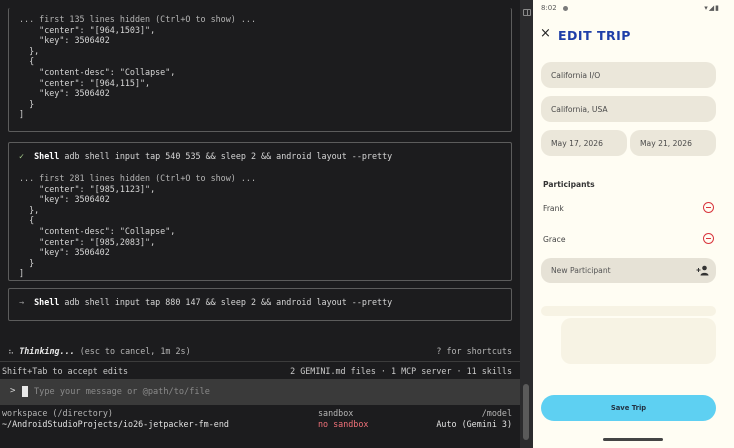  I want to click on new-participant-input: New Participant, so click(628, 270).